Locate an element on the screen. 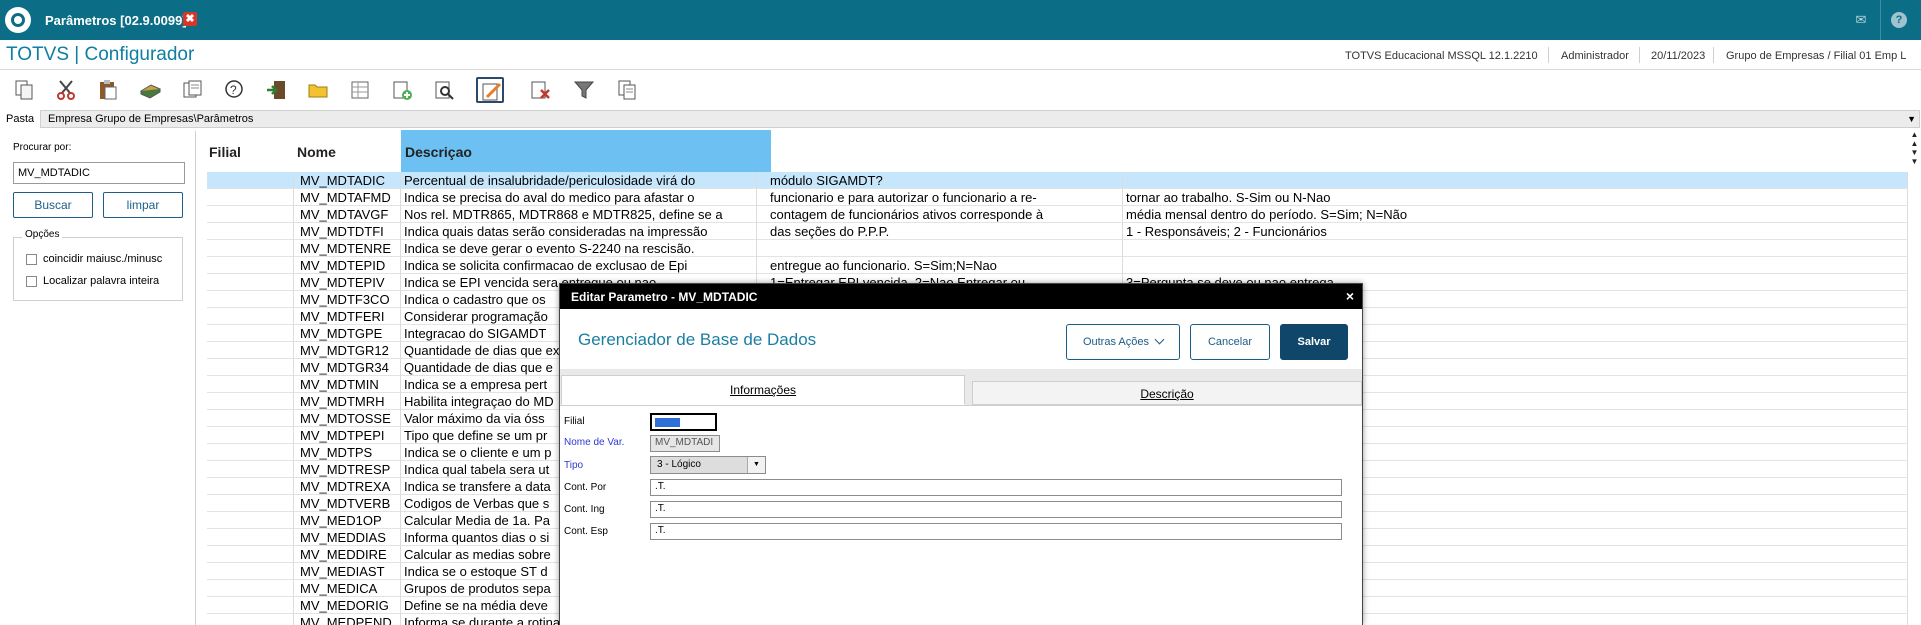 The width and height of the screenshot is (1921, 625). whole-word-label: Localizar palavra inteira is located at coordinates (101, 281).